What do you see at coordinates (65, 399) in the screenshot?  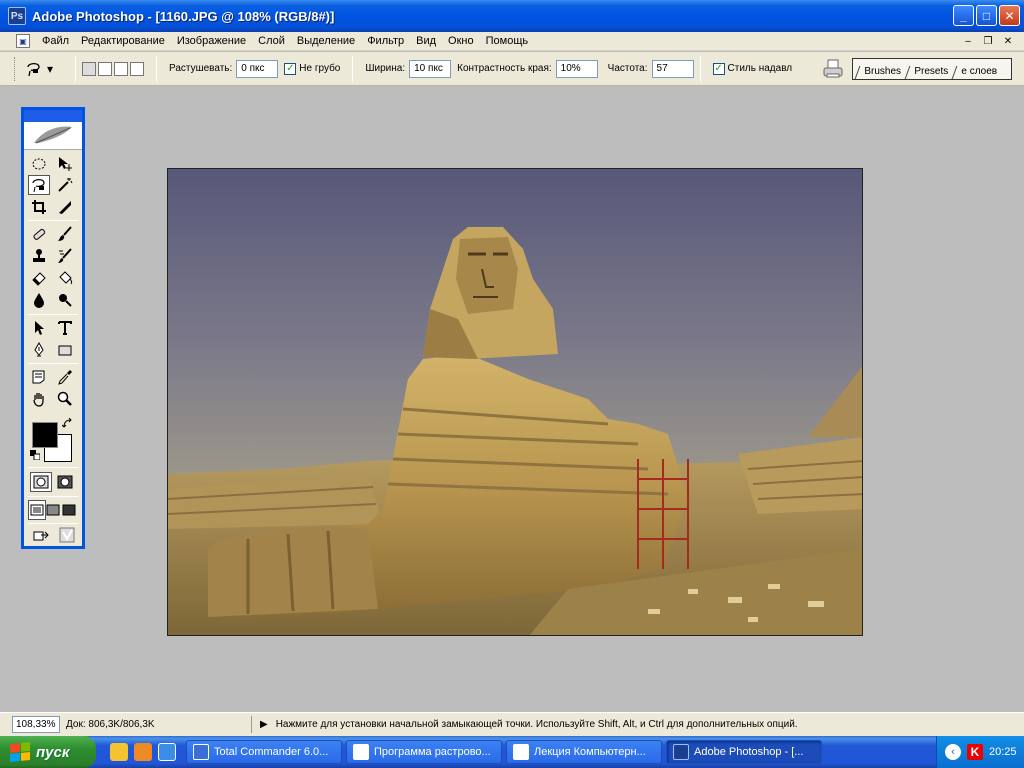 I see `zoom-tool` at bounding box center [65, 399].